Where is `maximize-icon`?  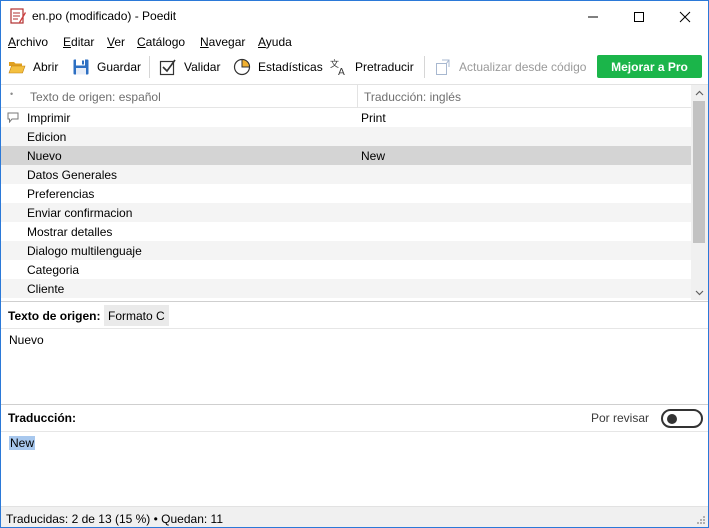 maximize-icon is located at coordinates (639, 17).